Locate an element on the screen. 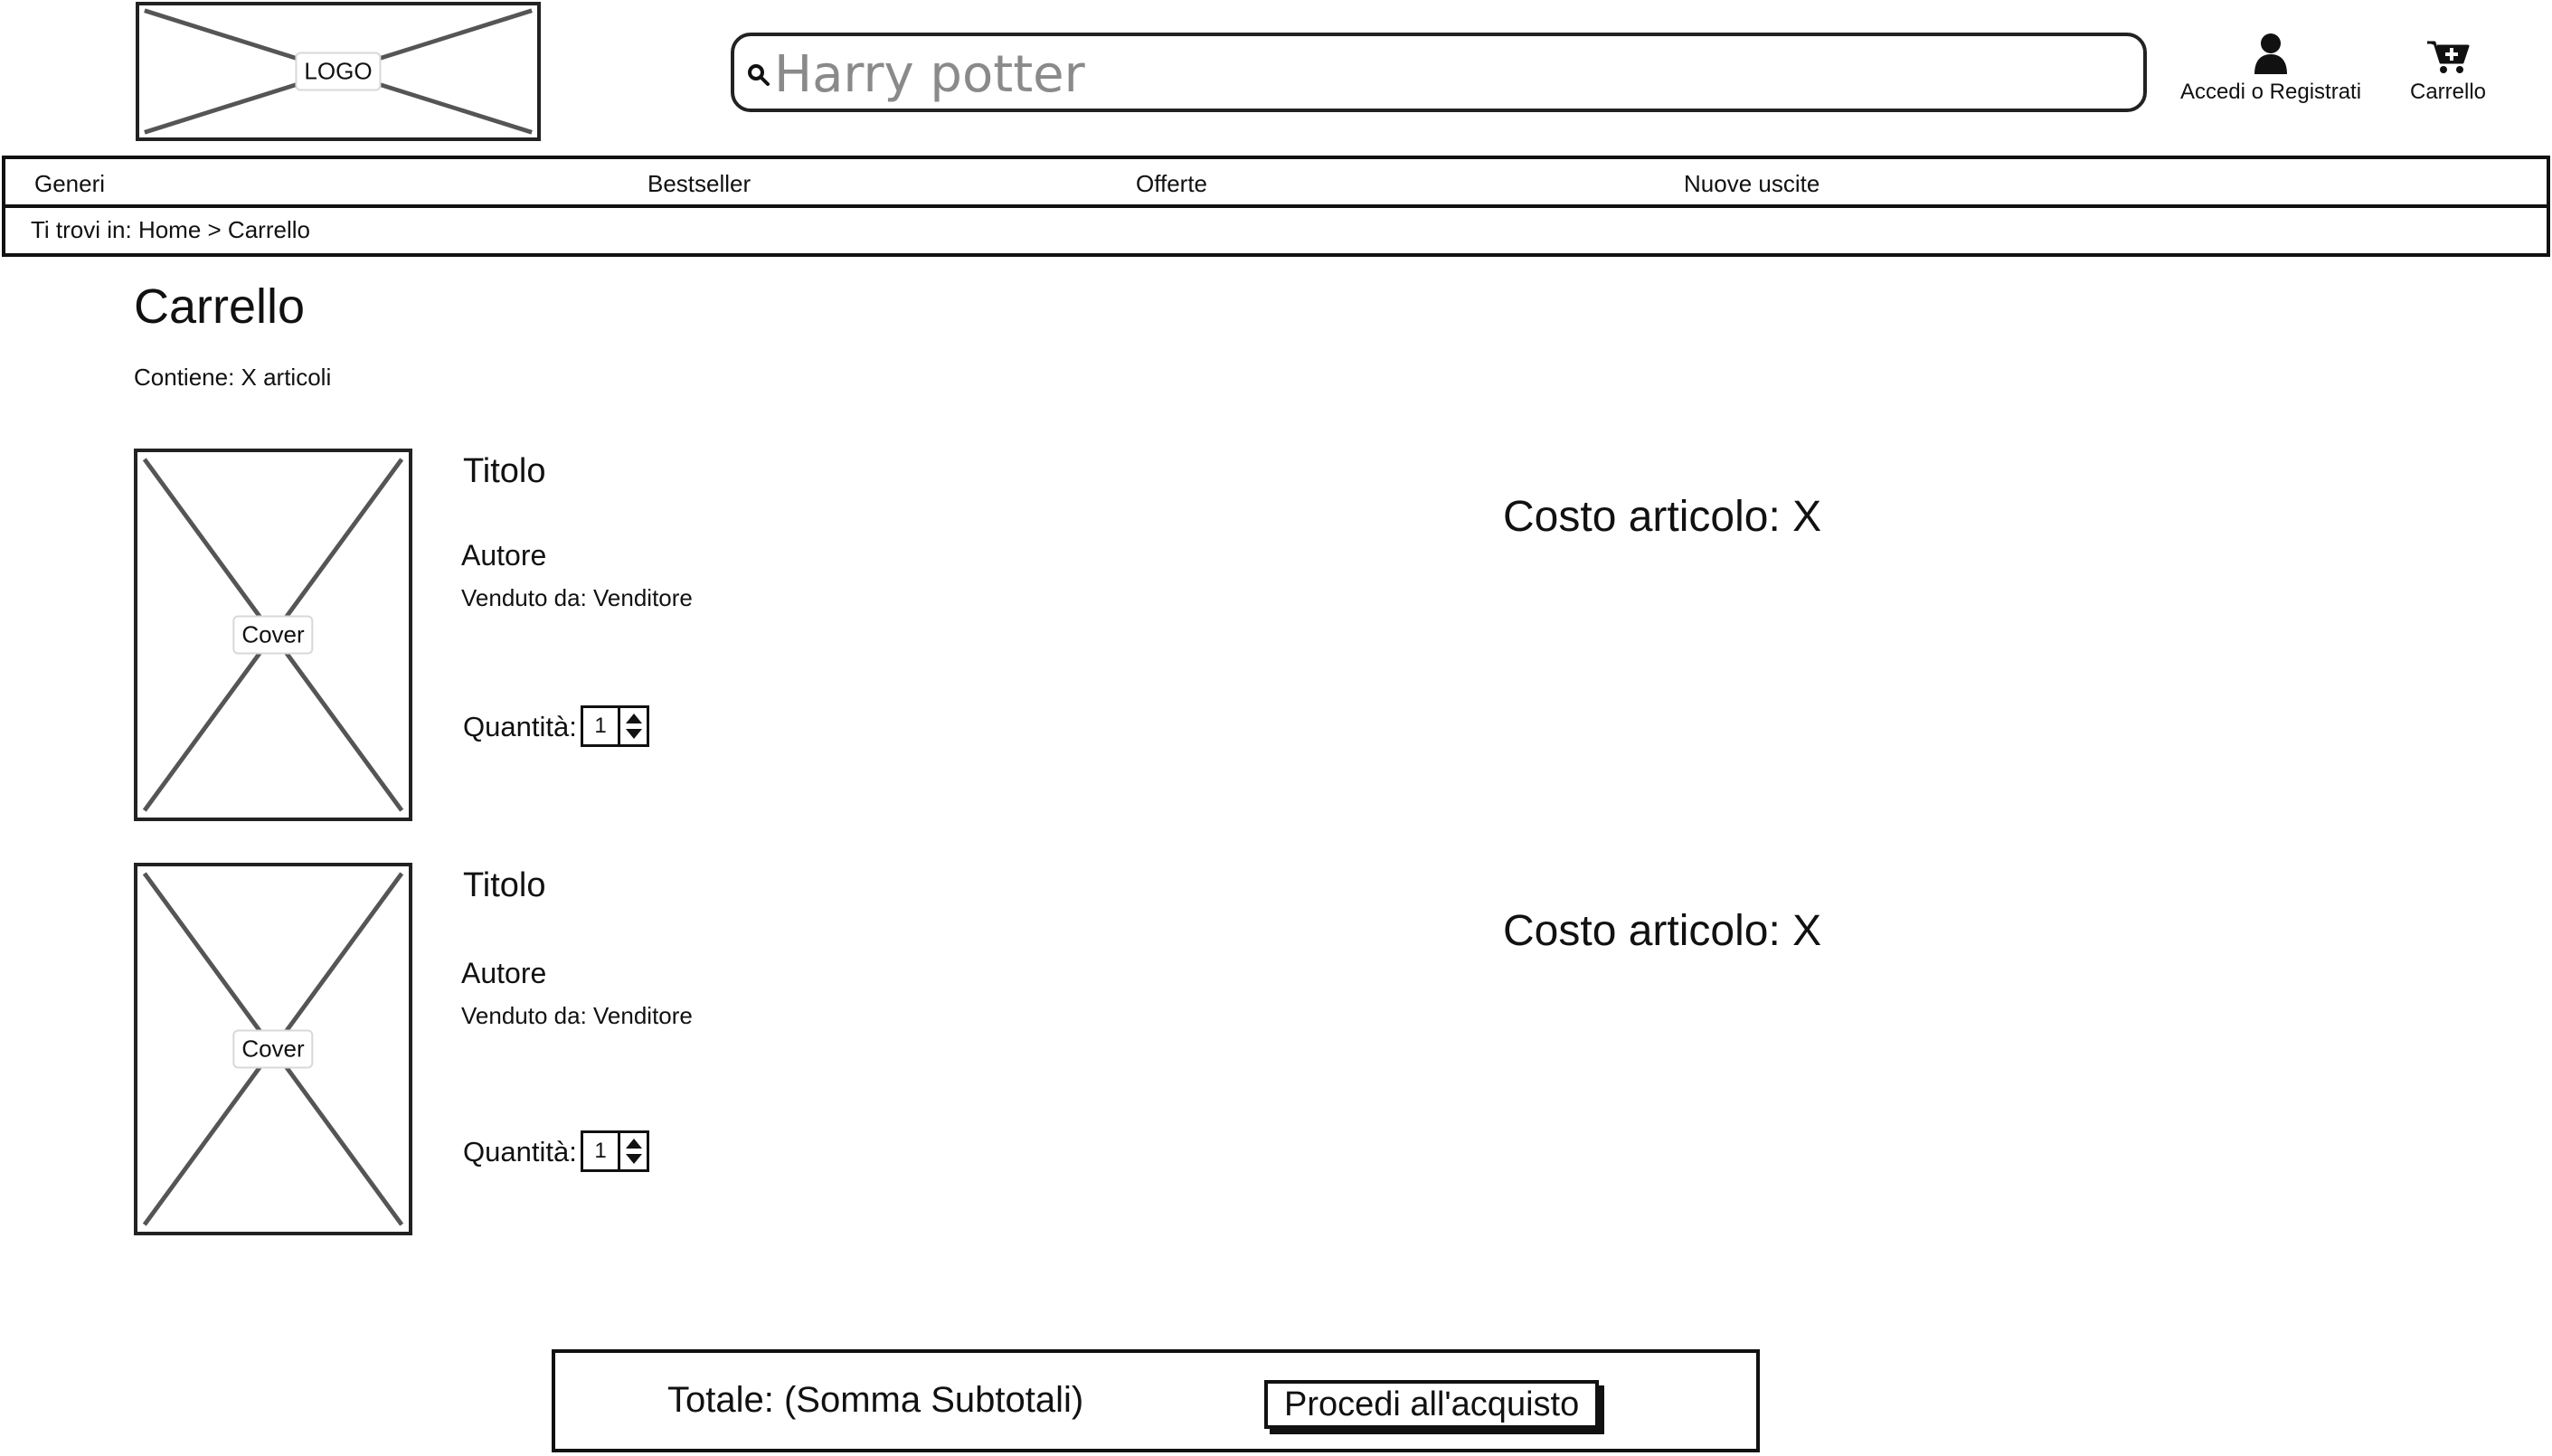 The image size is (2552, 1456). cart-label: Carrello is located at coordinates (2448, 92).